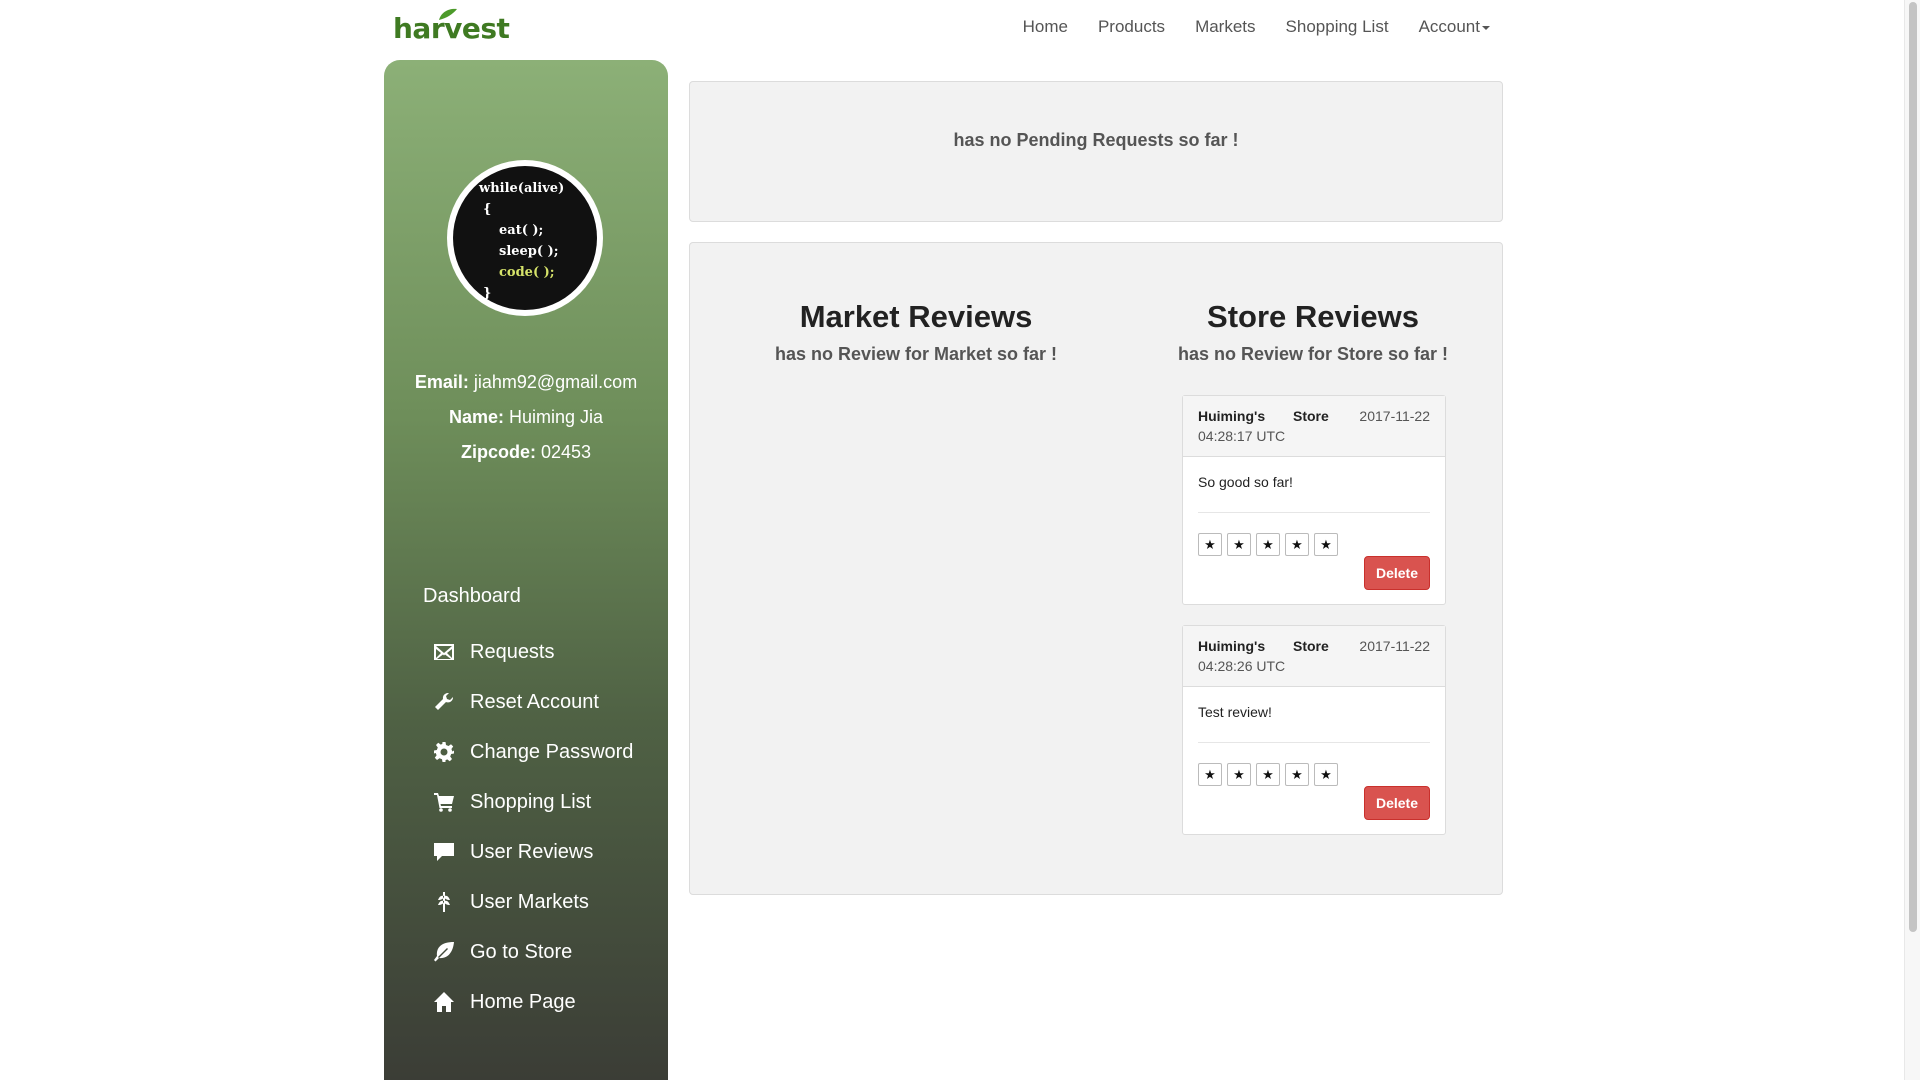  I want to click on email-label: Email:, so click(441, 382).